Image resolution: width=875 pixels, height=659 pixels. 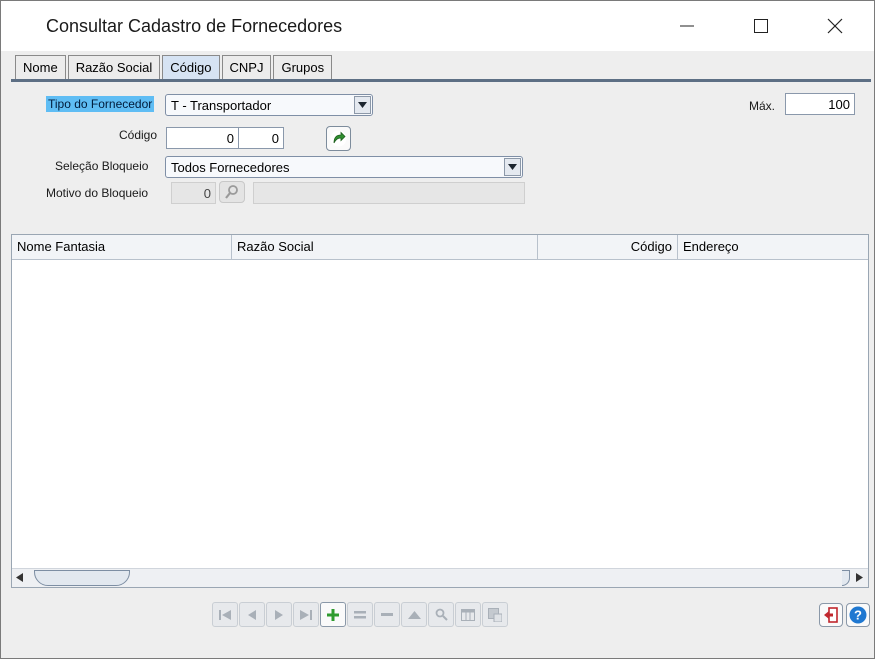 What do you see at coordinates (389, 193) in the screenshot?
I see `motivo-desc-input` at bounding box center [389, 193].